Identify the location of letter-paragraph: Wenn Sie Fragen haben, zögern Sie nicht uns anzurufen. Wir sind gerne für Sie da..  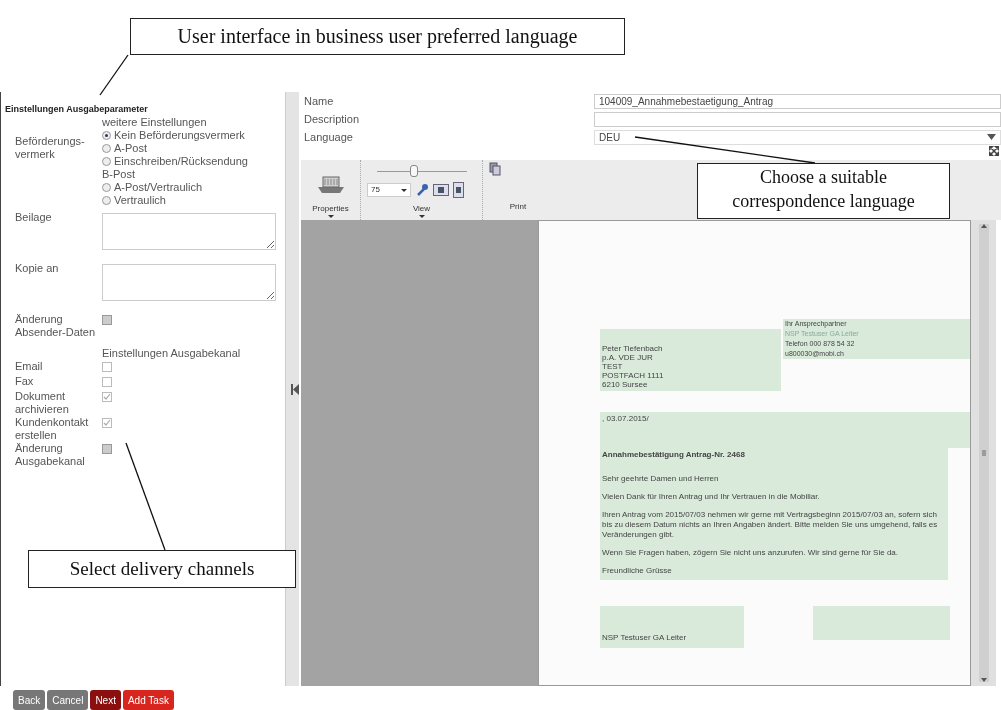
(751, 553).